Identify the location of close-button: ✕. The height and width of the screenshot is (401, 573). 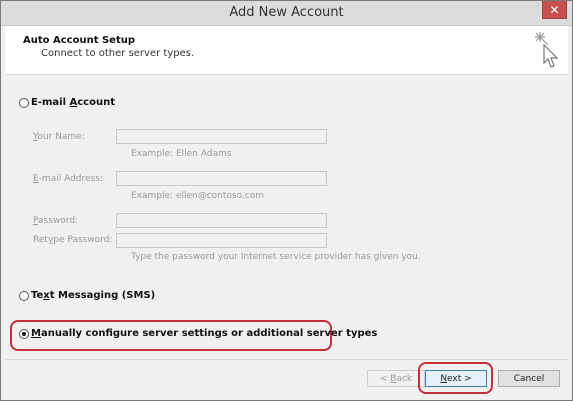
(554, 10).